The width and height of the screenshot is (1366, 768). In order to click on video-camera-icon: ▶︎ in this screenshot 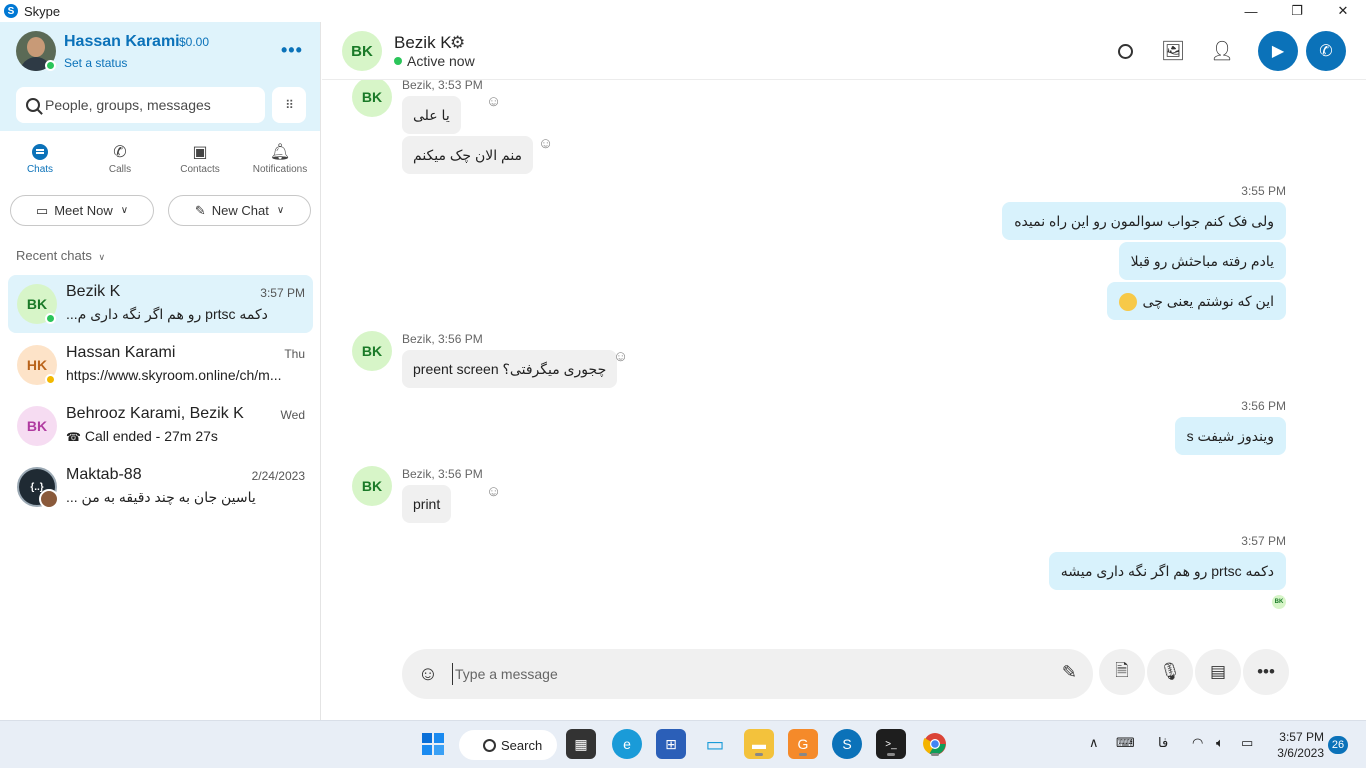, I will do `click(1278, 51)`.